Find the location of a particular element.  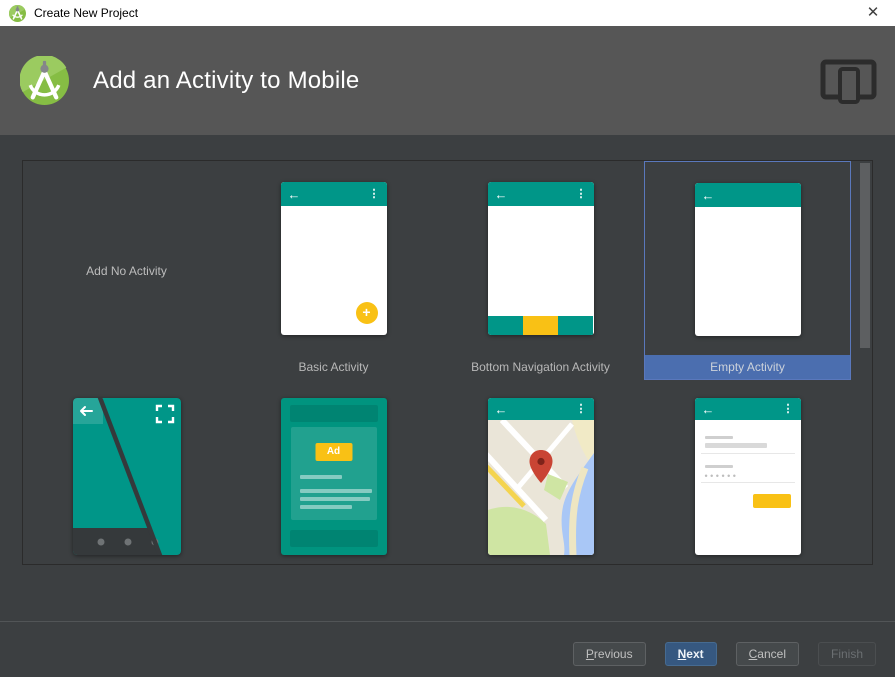

item-label: Basic Activity is located at coordinates (333, 367).